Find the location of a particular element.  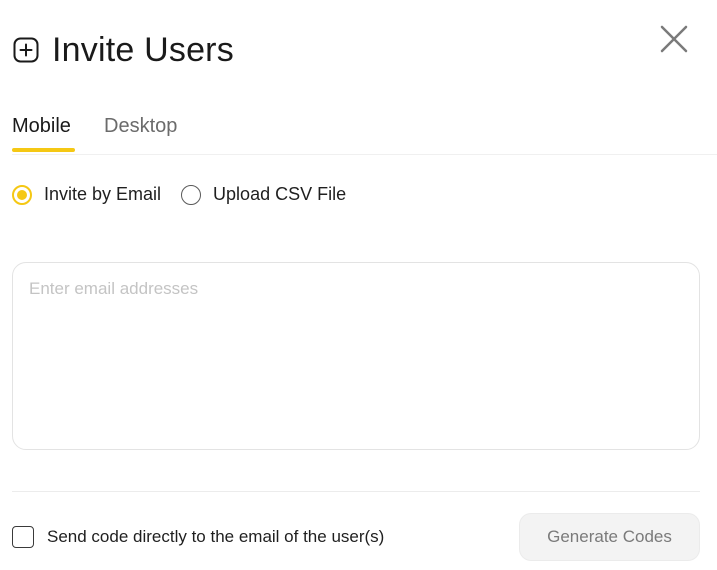

radio-invite-by-email is located at coordinates (22, 194).